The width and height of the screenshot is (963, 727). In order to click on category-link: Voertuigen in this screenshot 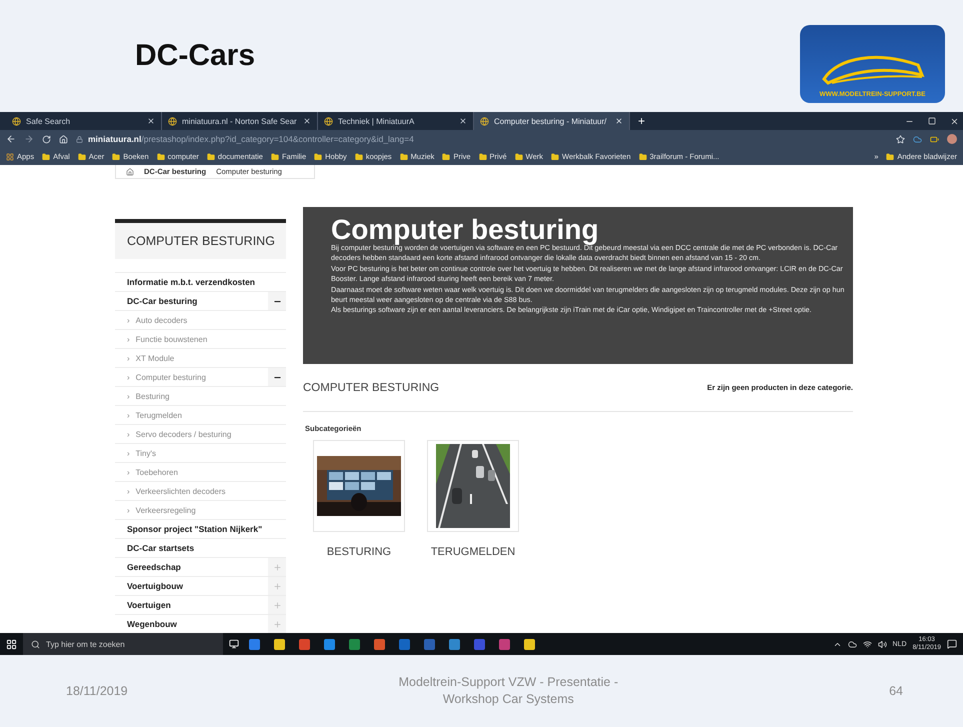, I will do `click(197, 605)`.